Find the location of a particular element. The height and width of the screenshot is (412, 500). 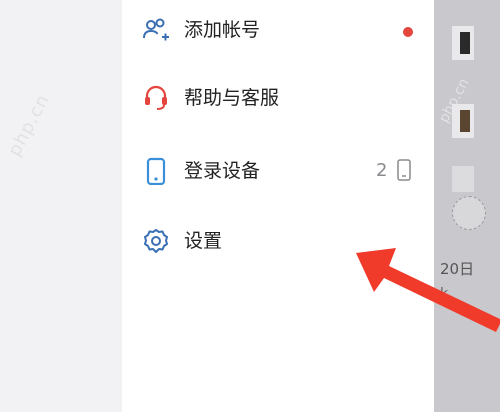

device-icon is located at coordinates (404, 170).